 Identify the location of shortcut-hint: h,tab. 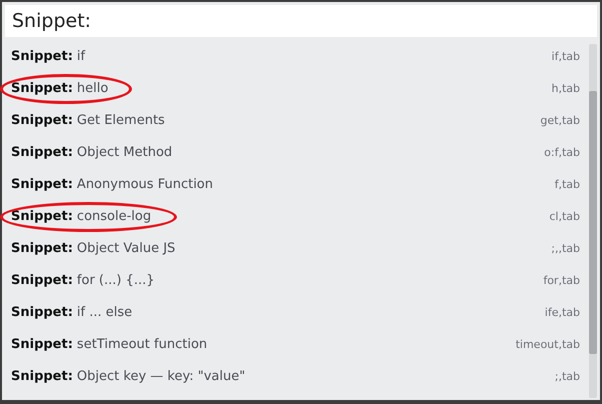
(565, 88).